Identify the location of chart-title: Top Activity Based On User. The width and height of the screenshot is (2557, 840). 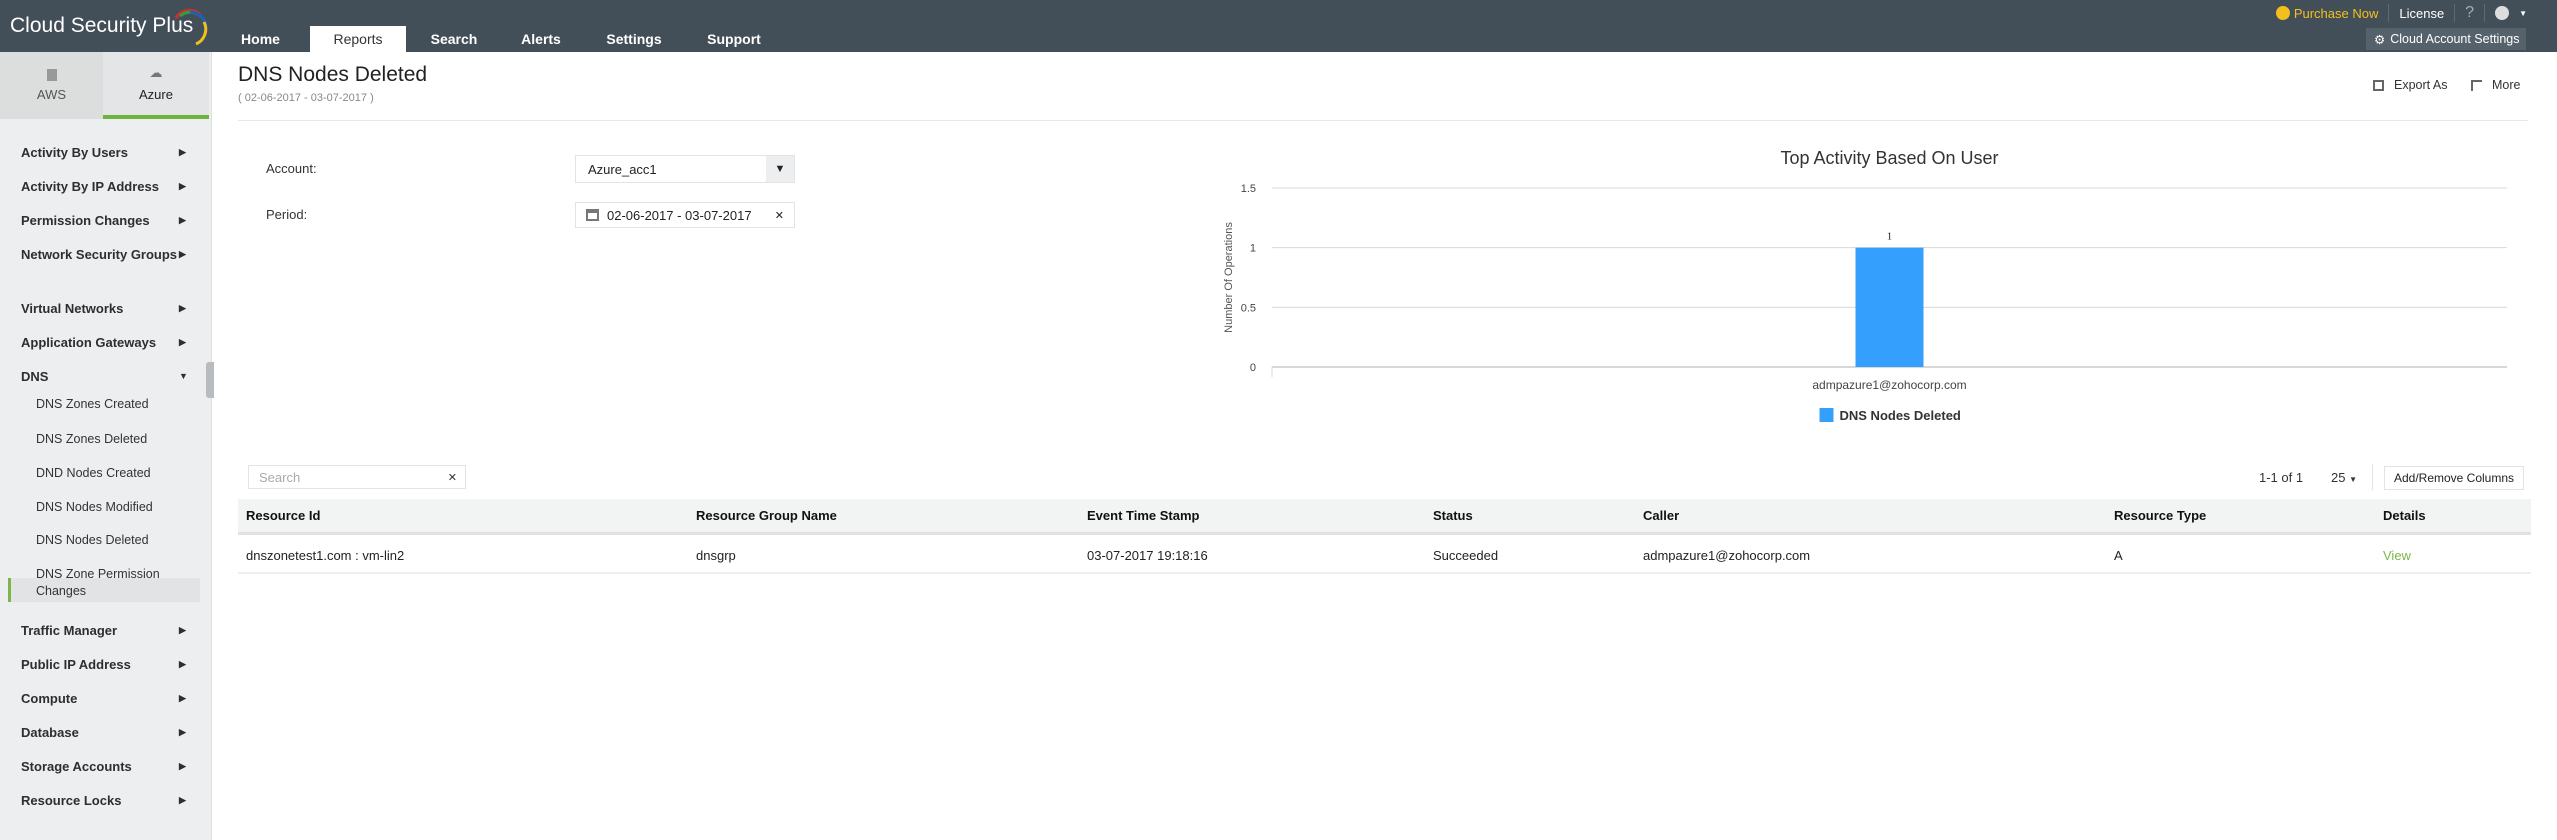
(1889, 158).